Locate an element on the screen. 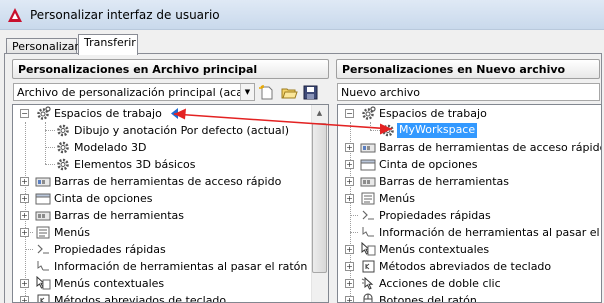 This screenshot has width=604, height=303. right-file-select: Nuevo archivo is located at coordinates (468, 92).